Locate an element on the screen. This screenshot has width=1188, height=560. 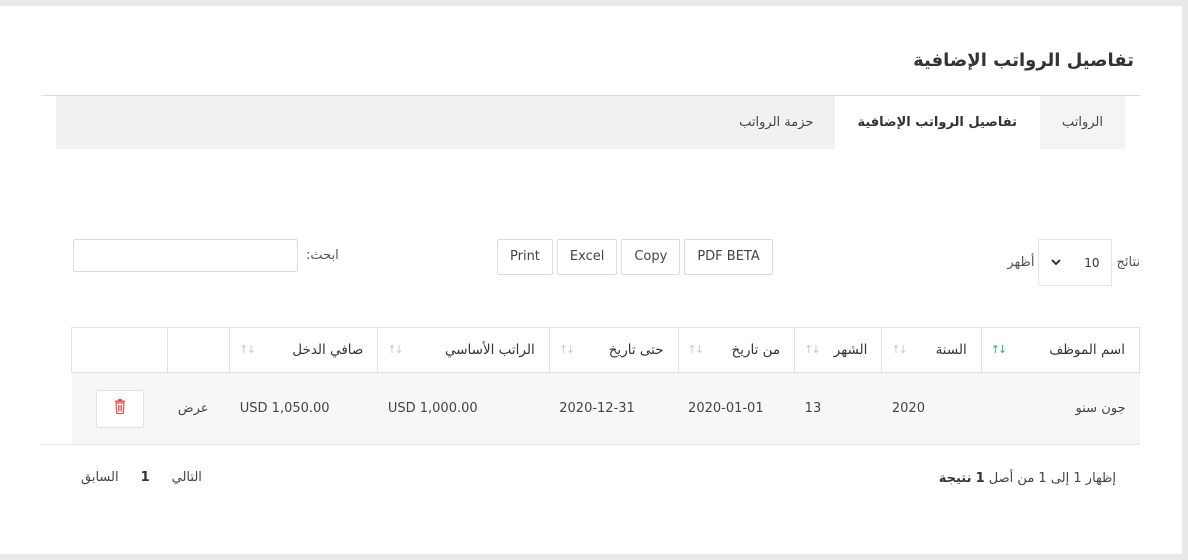
info-text: إظهار 1 إلى 1 من أصل is located at coordinates (1052, 478).